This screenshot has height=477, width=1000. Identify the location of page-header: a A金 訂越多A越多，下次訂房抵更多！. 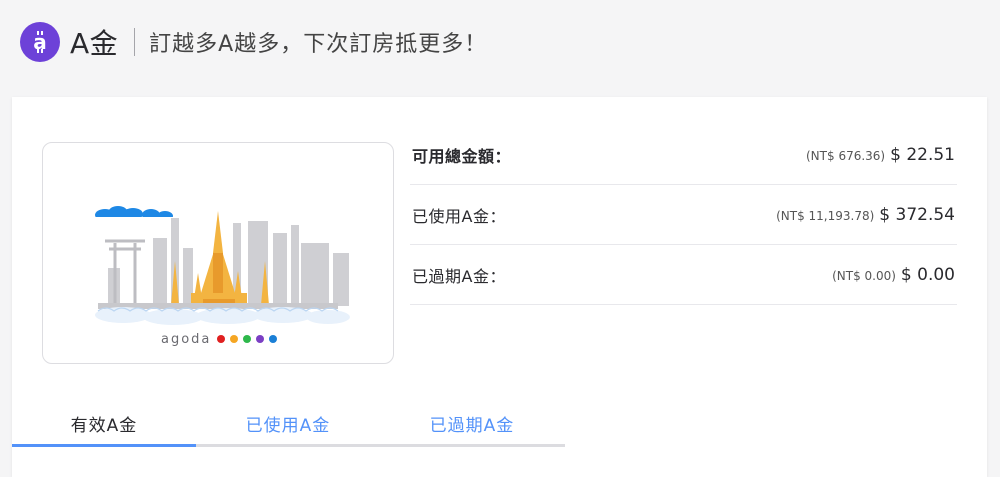
(253, 42).